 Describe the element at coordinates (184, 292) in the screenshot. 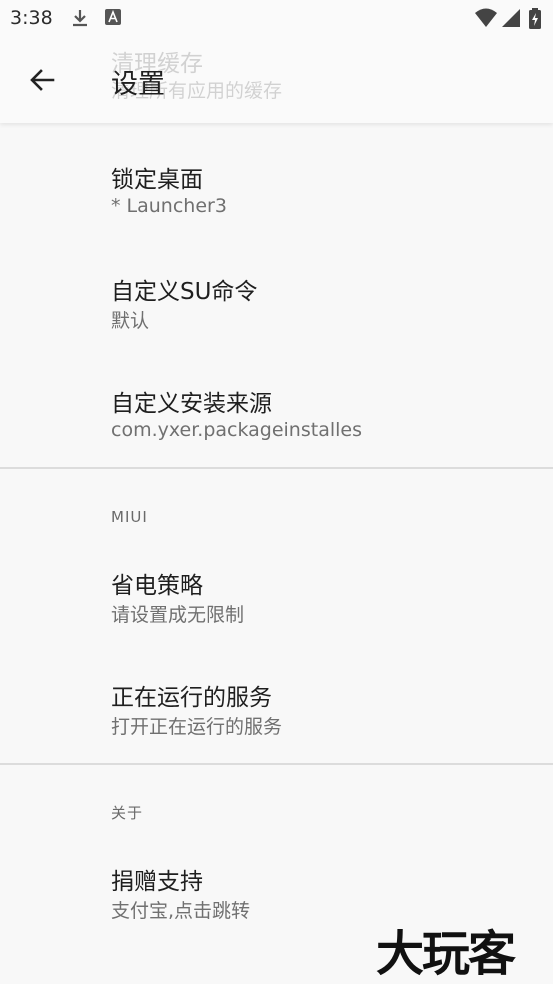

I see `pref-title: 自定义SU命令` at that location.